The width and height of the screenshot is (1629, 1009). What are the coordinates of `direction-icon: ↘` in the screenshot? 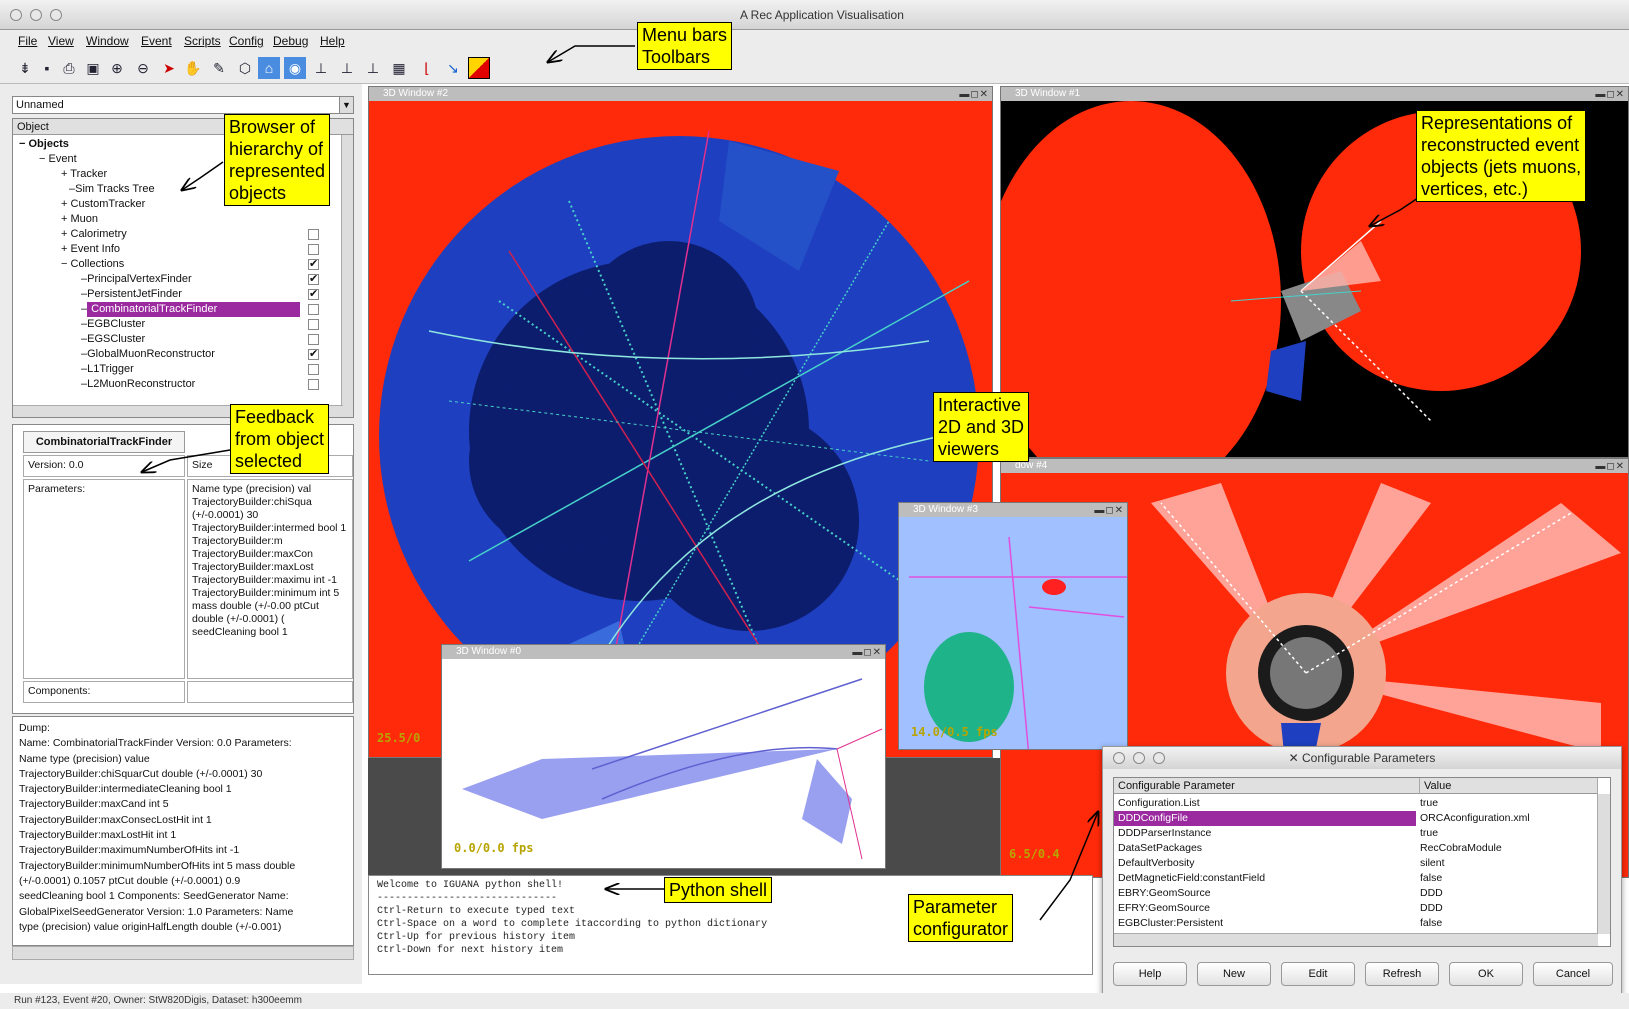 It's located at (453, 68).